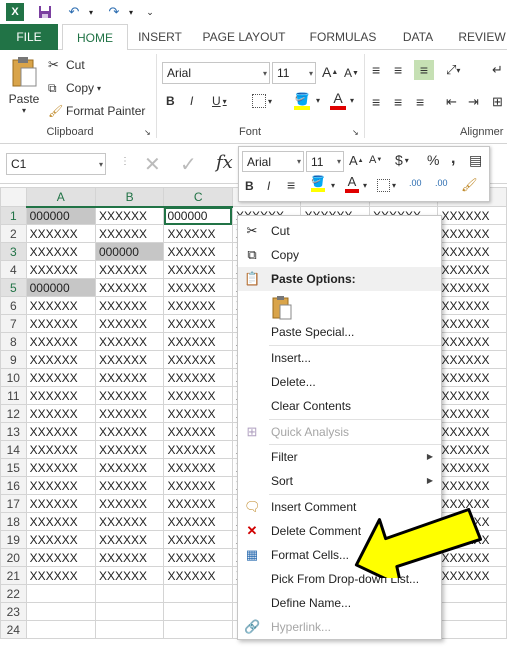  Describe the element at coordinates (249, 186) in the screenshot. I see `mini-bold-button: B` at that location.